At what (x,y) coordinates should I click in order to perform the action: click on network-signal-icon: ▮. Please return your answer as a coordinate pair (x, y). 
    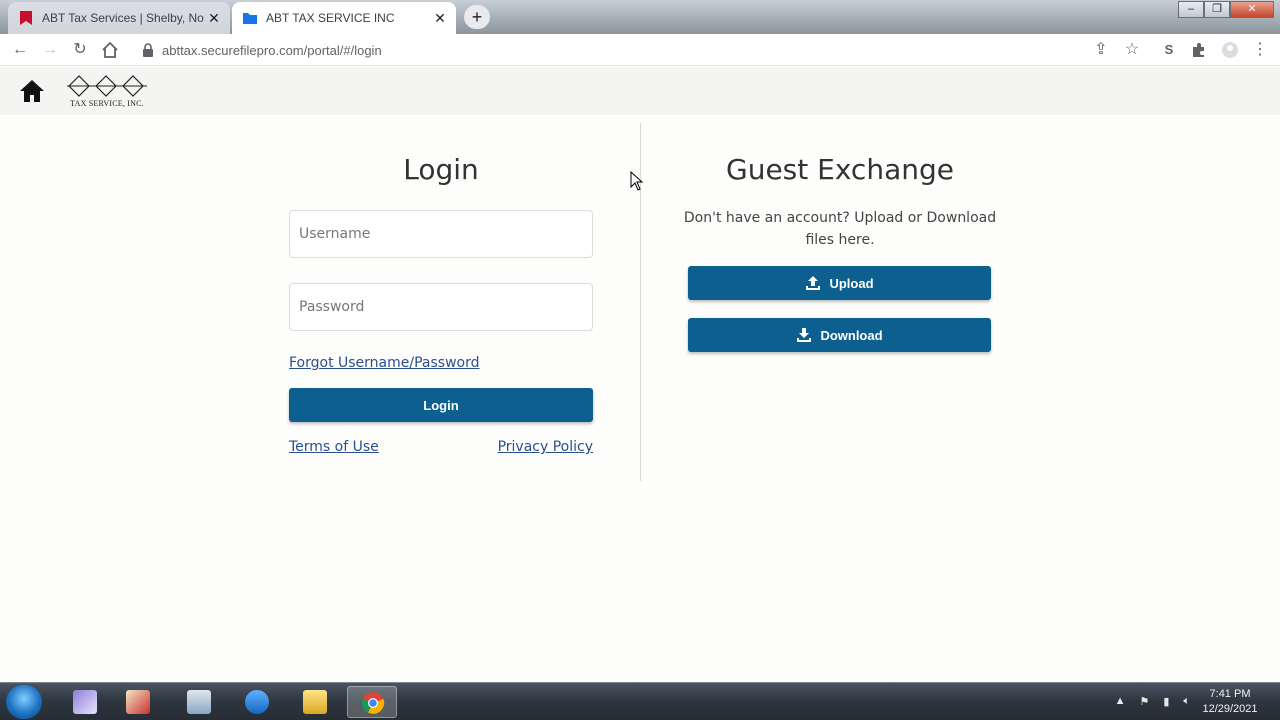
    Looking at the image, I should click on (1166, 701).